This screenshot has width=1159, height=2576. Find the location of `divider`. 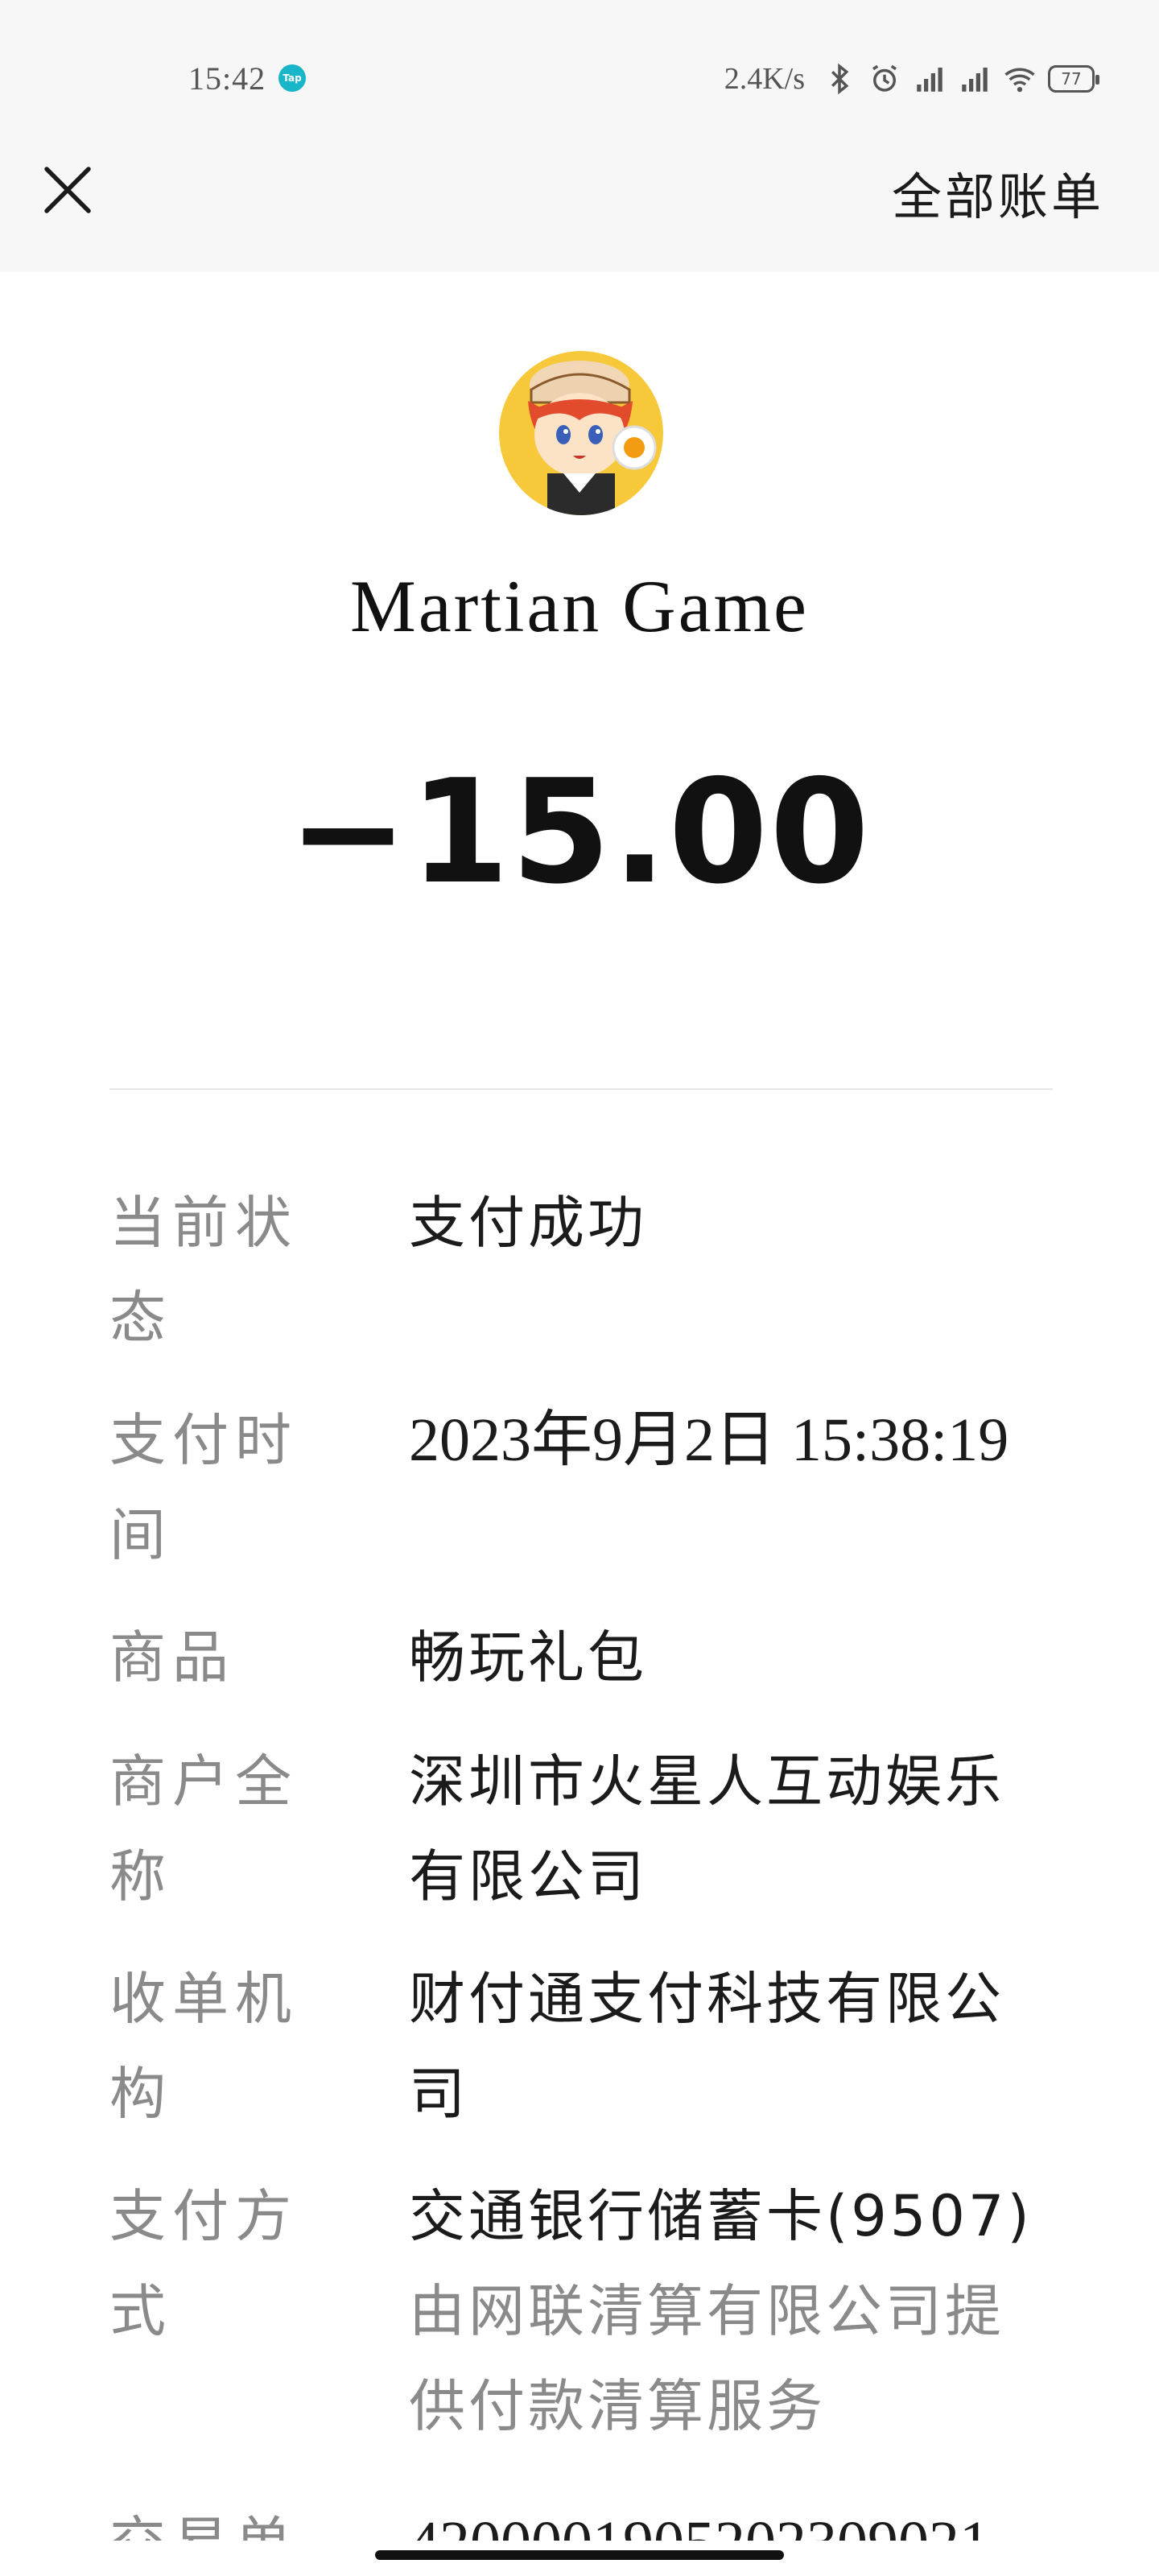

divider is located at coordinates (581, 1089).